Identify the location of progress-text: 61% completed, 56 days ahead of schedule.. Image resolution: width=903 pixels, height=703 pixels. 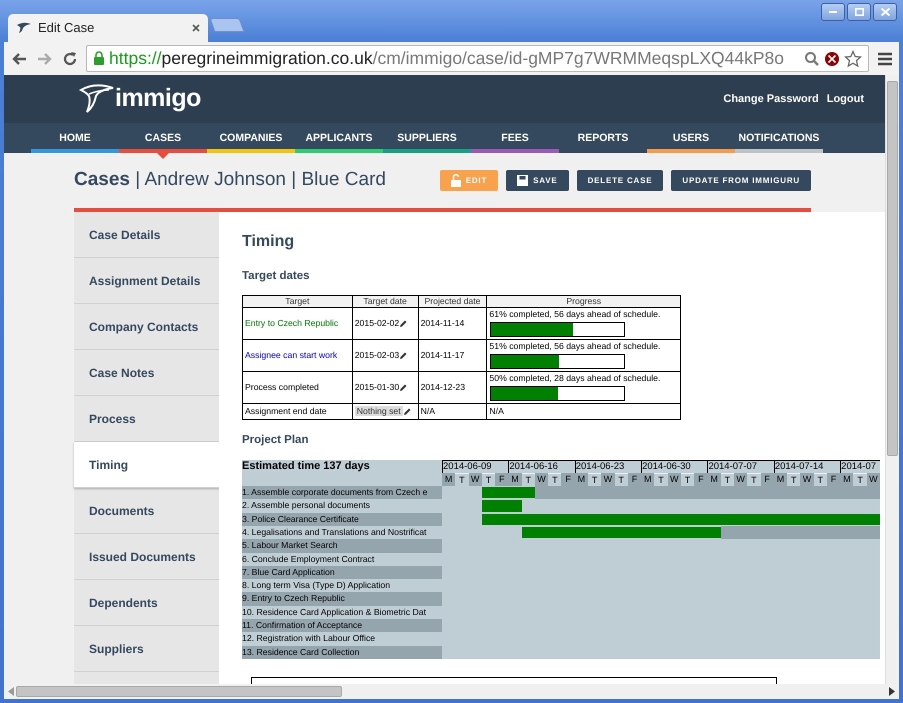
(575, 314).